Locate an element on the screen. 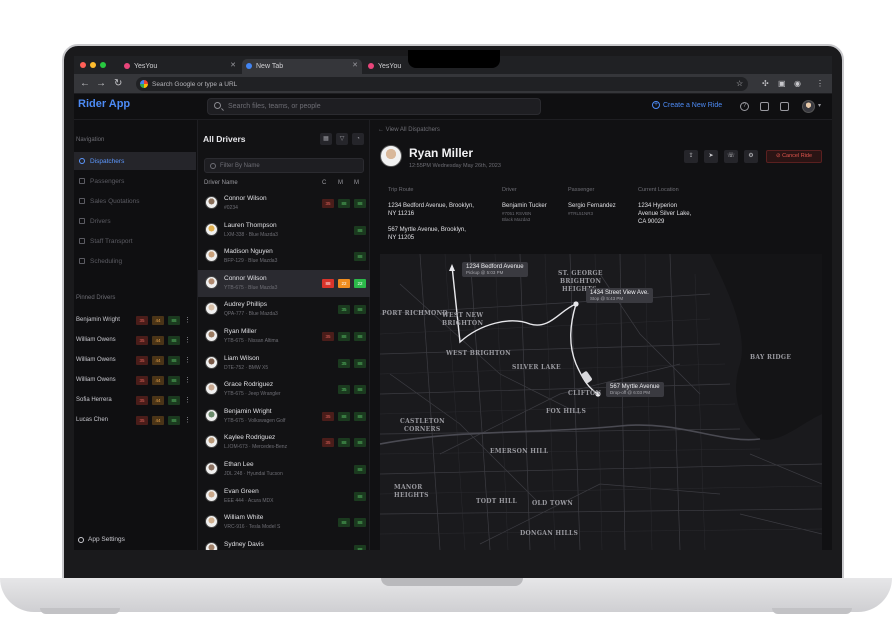 The width and height of the screenshot is (892, 624). cancel-ride-button: ⊘ Cancel Ride is located at coordinates (794, 156).